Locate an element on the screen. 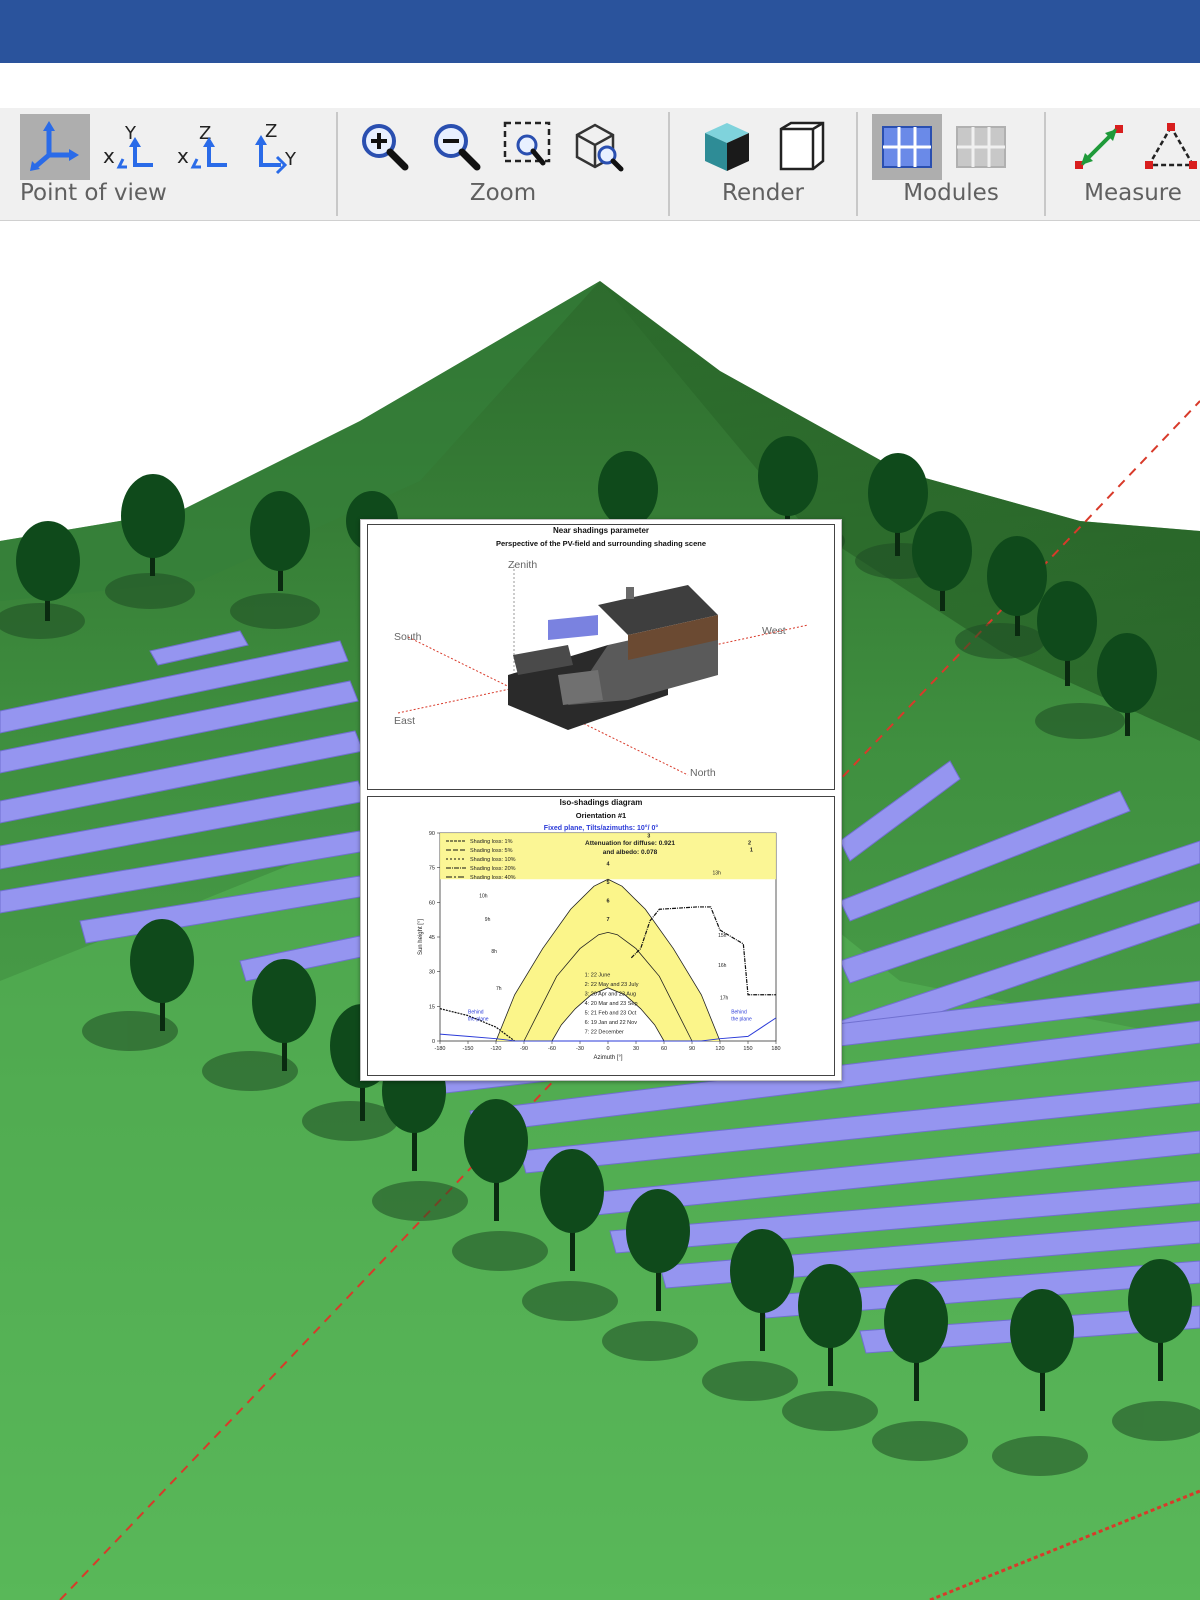 The image size is (1200, 1600). loss-legend-item: Shading loss: 20% is located at coordinates (493, 869).